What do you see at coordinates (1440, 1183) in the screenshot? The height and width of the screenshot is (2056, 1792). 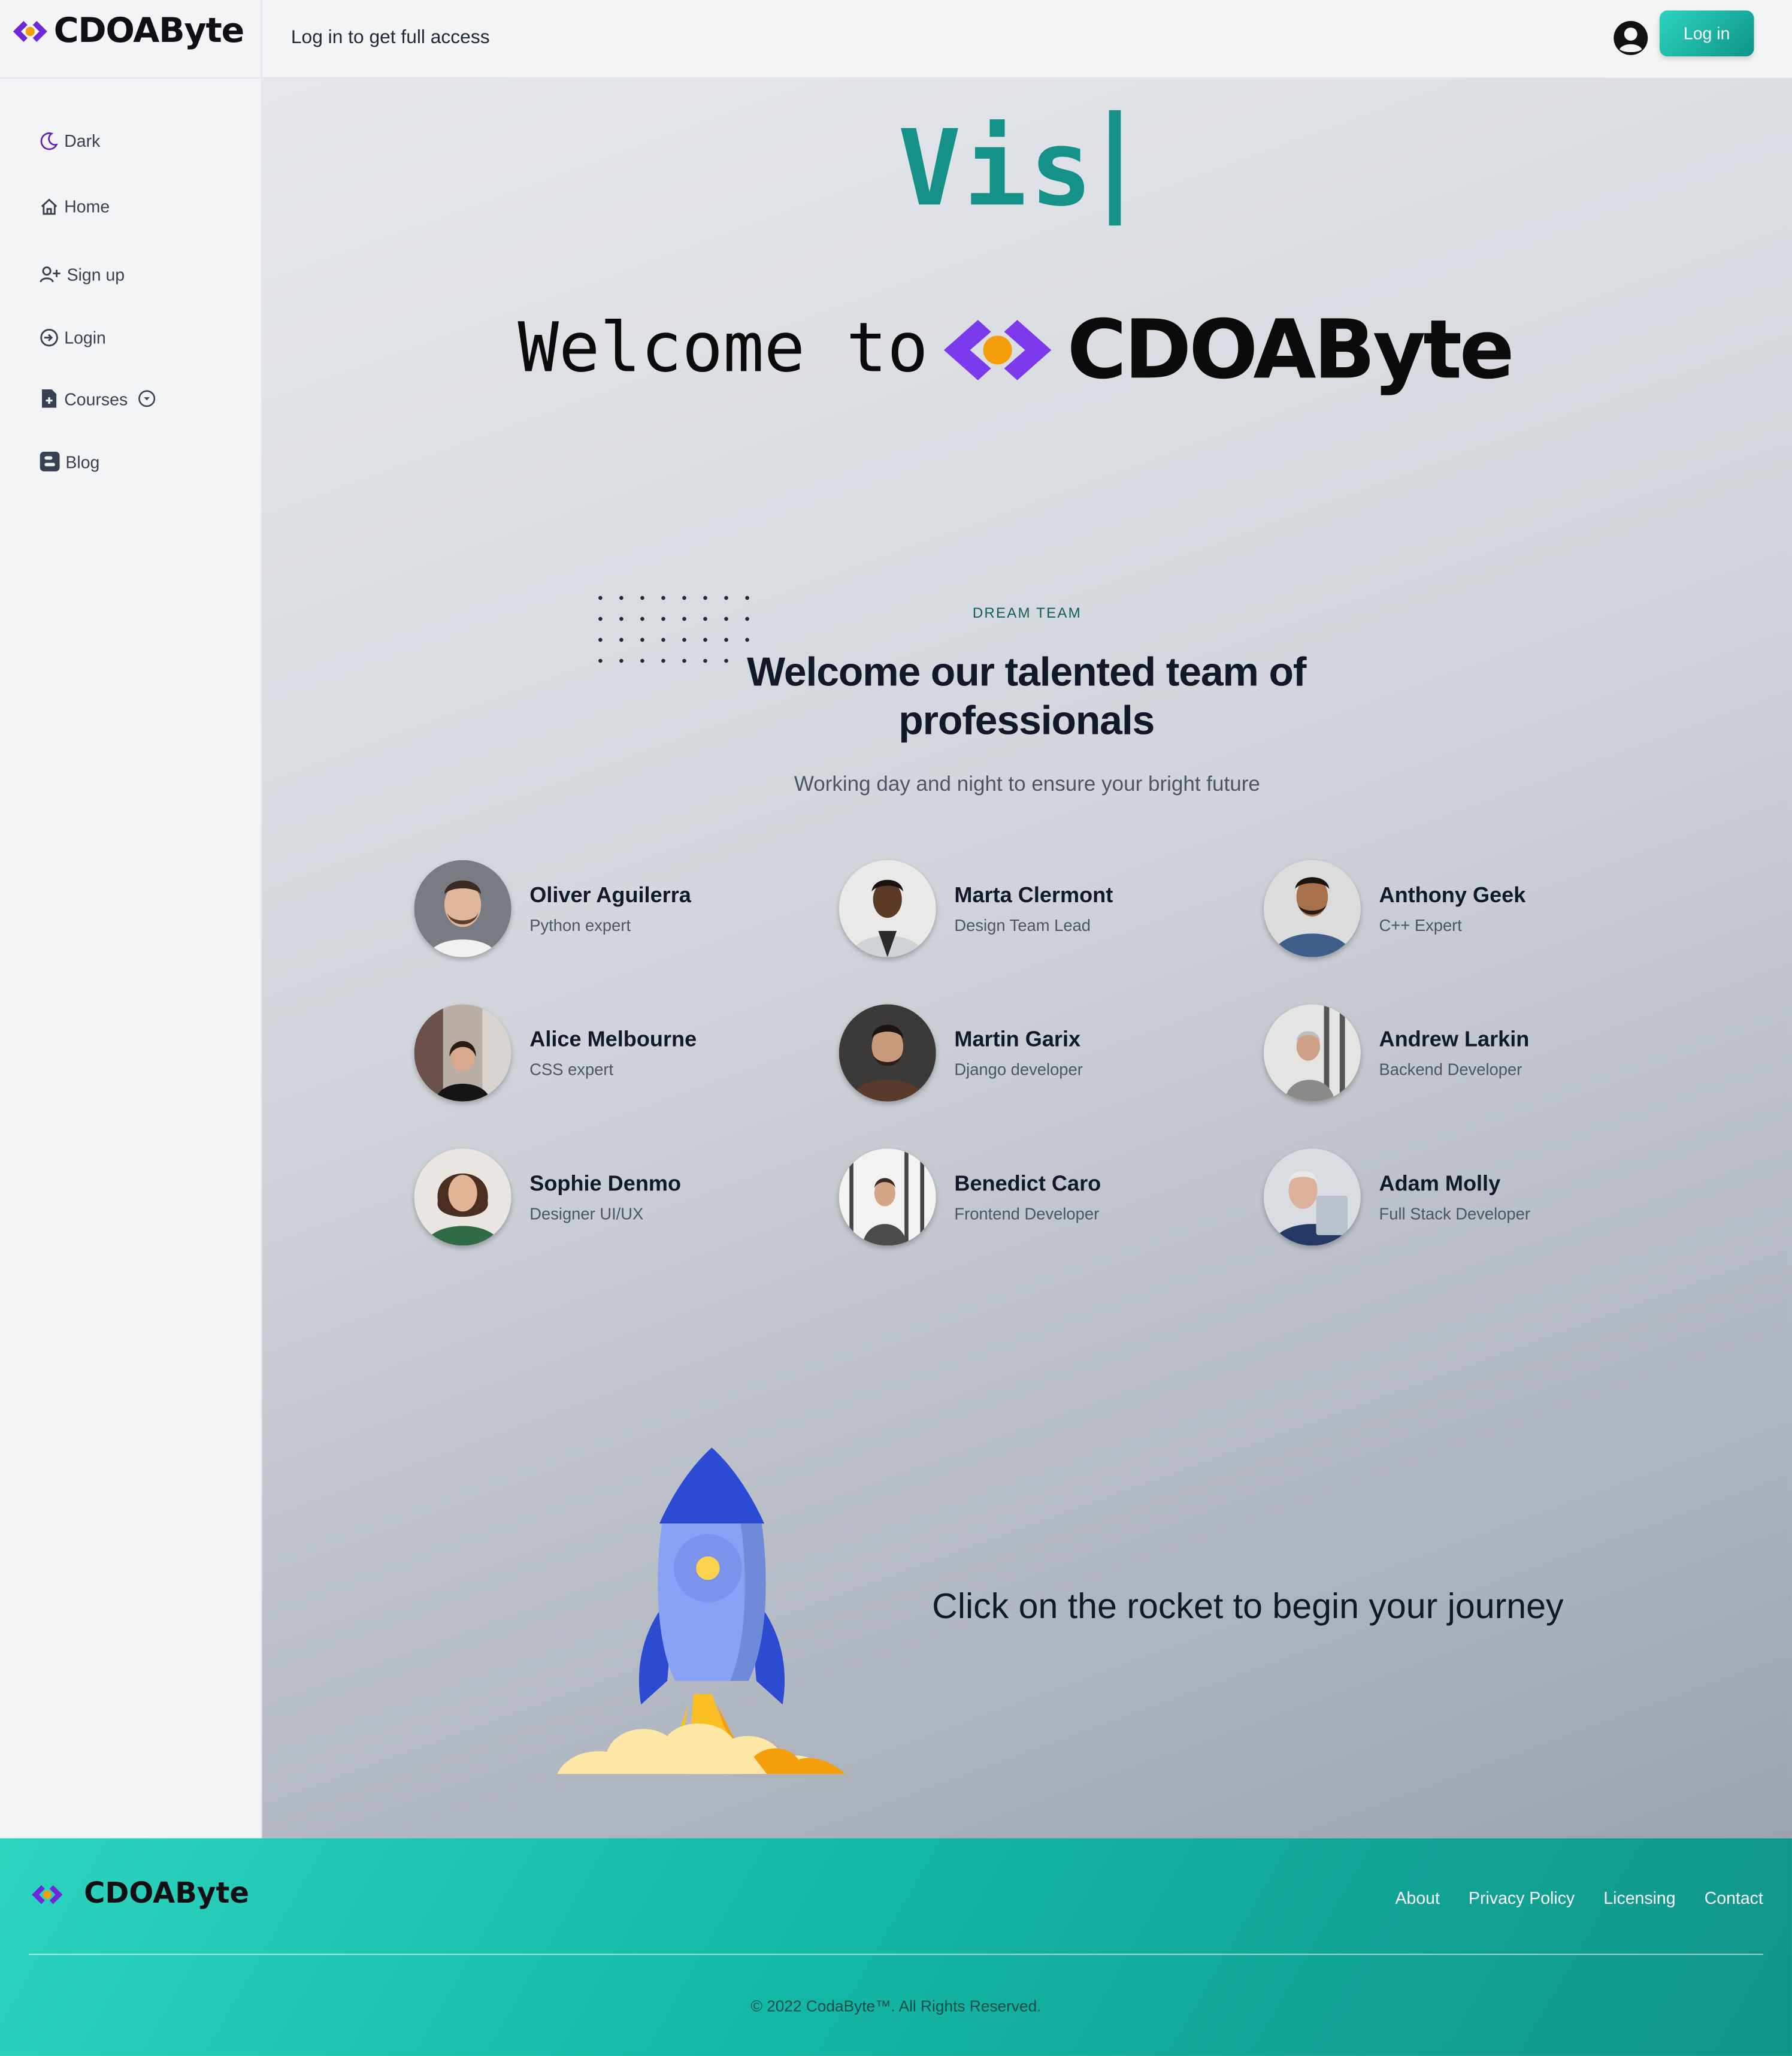 I see `member-name: Adam Molly` at bounding box center [1440, 1183].